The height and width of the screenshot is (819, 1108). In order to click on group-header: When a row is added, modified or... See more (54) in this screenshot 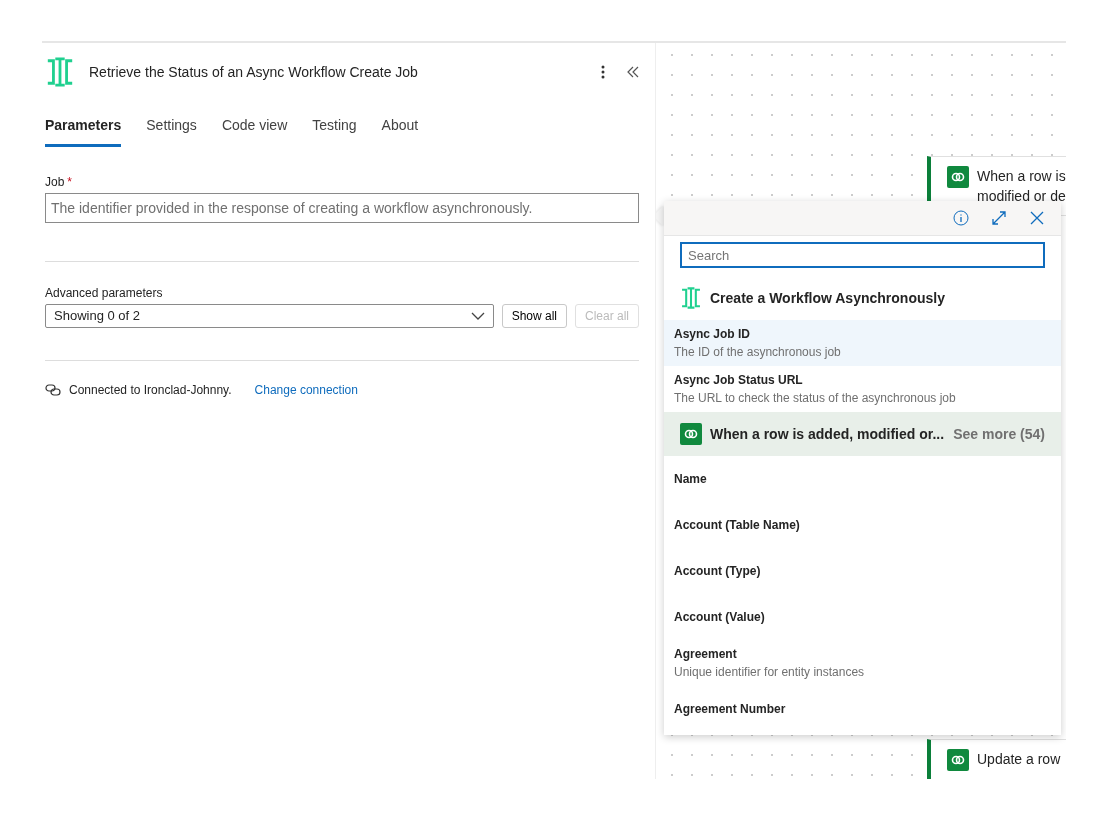, I will do `click(862, 434)`.